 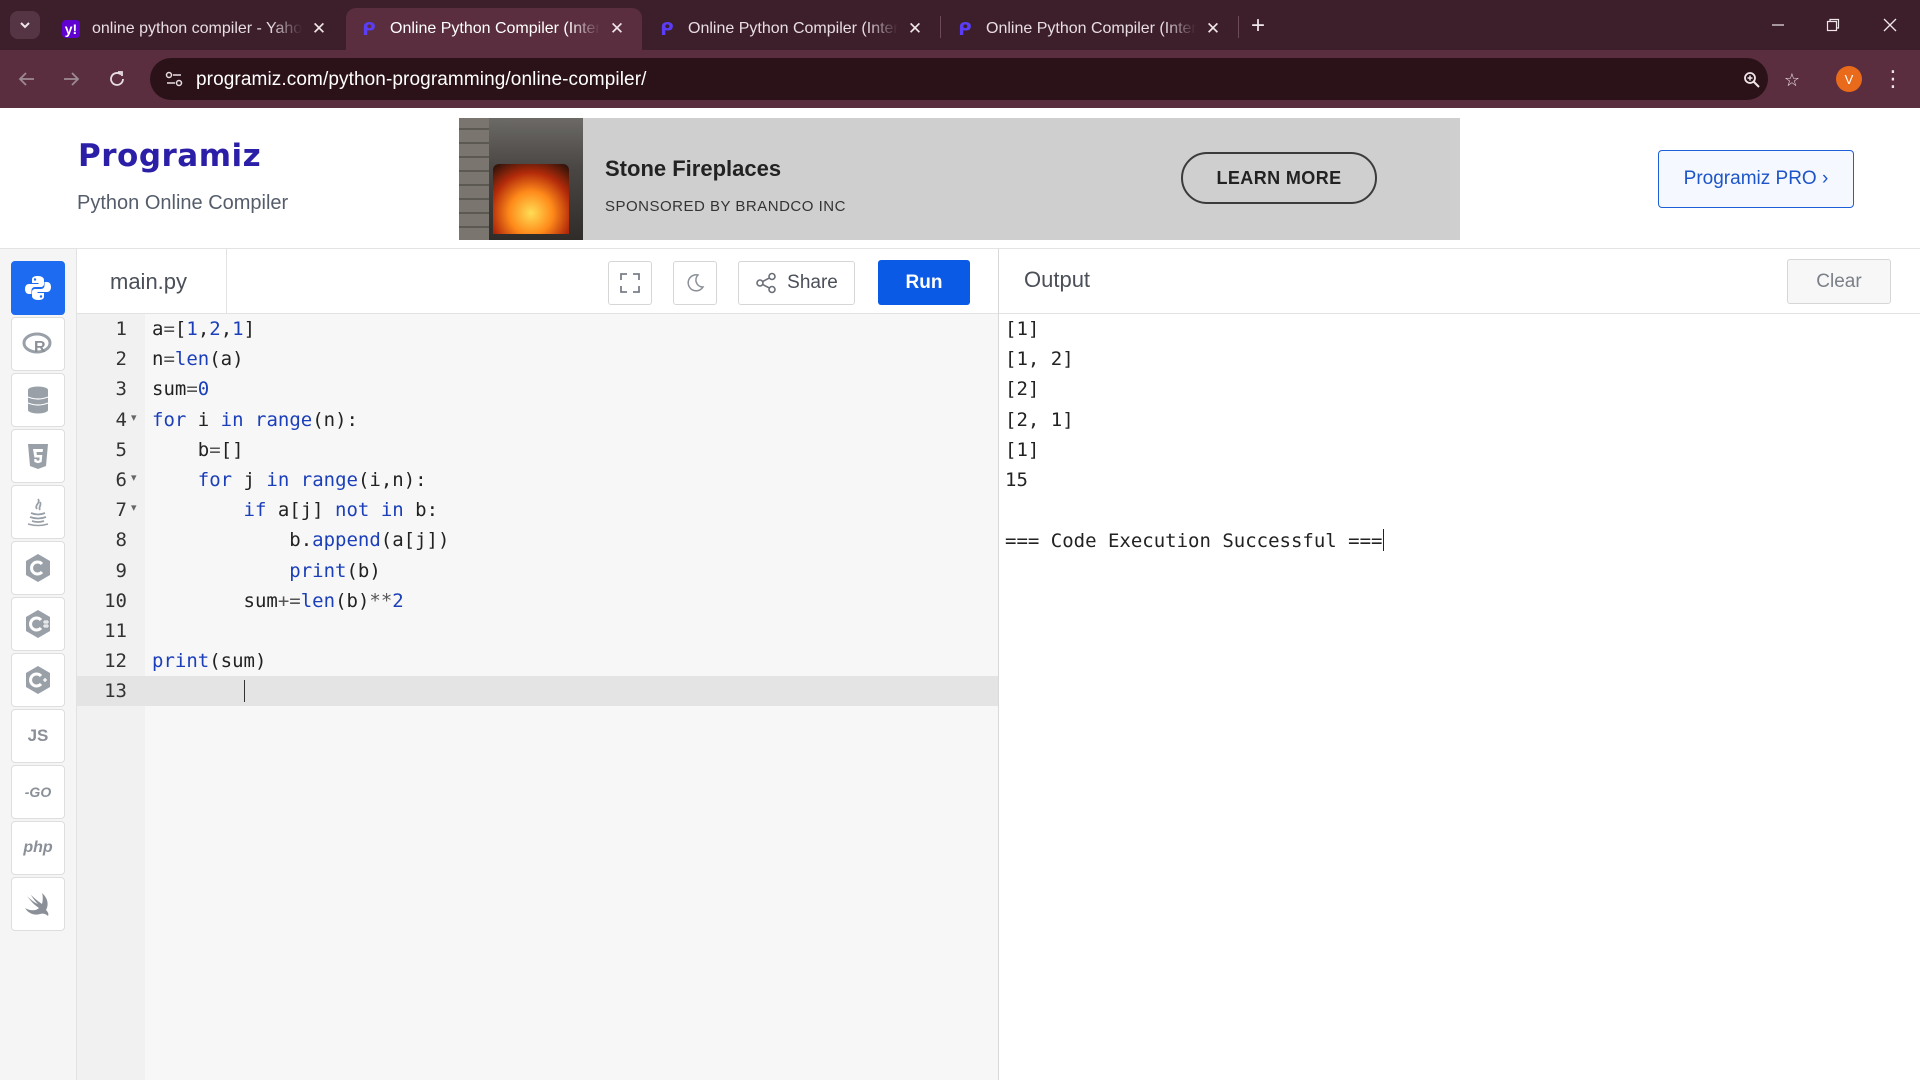 What do you see at coordinates (209, 661) in the screenshot?
I see `code-text: print(sum)` at bounding box center [209, 661].